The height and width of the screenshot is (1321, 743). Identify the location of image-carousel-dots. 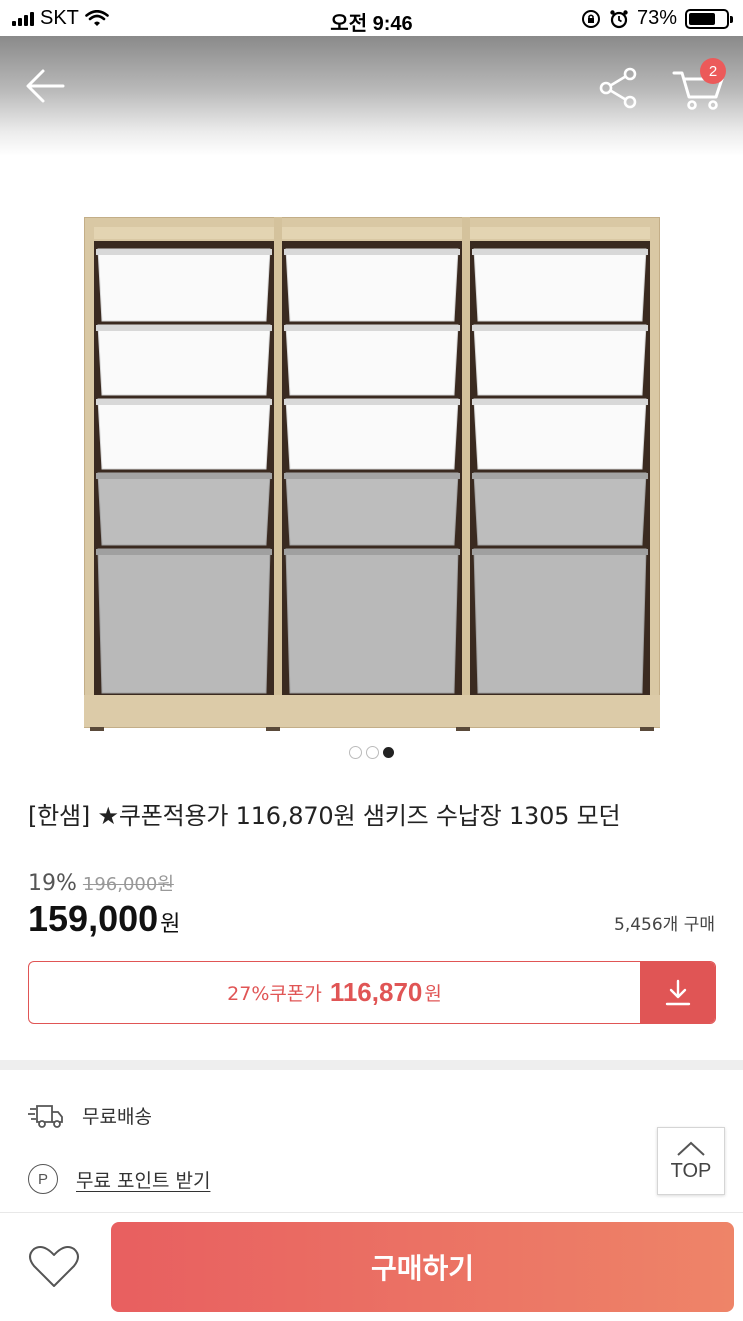
(371, 752).